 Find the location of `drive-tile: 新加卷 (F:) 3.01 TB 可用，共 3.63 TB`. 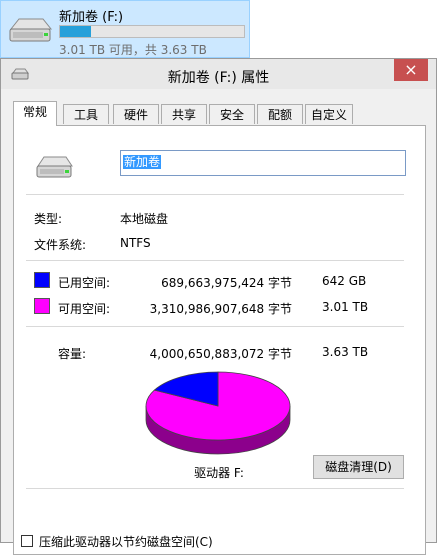

drive-tile: 新加卷 (F:) 3.01 TB 可用，共 3.63 TB is located at coordinates (125, 29).